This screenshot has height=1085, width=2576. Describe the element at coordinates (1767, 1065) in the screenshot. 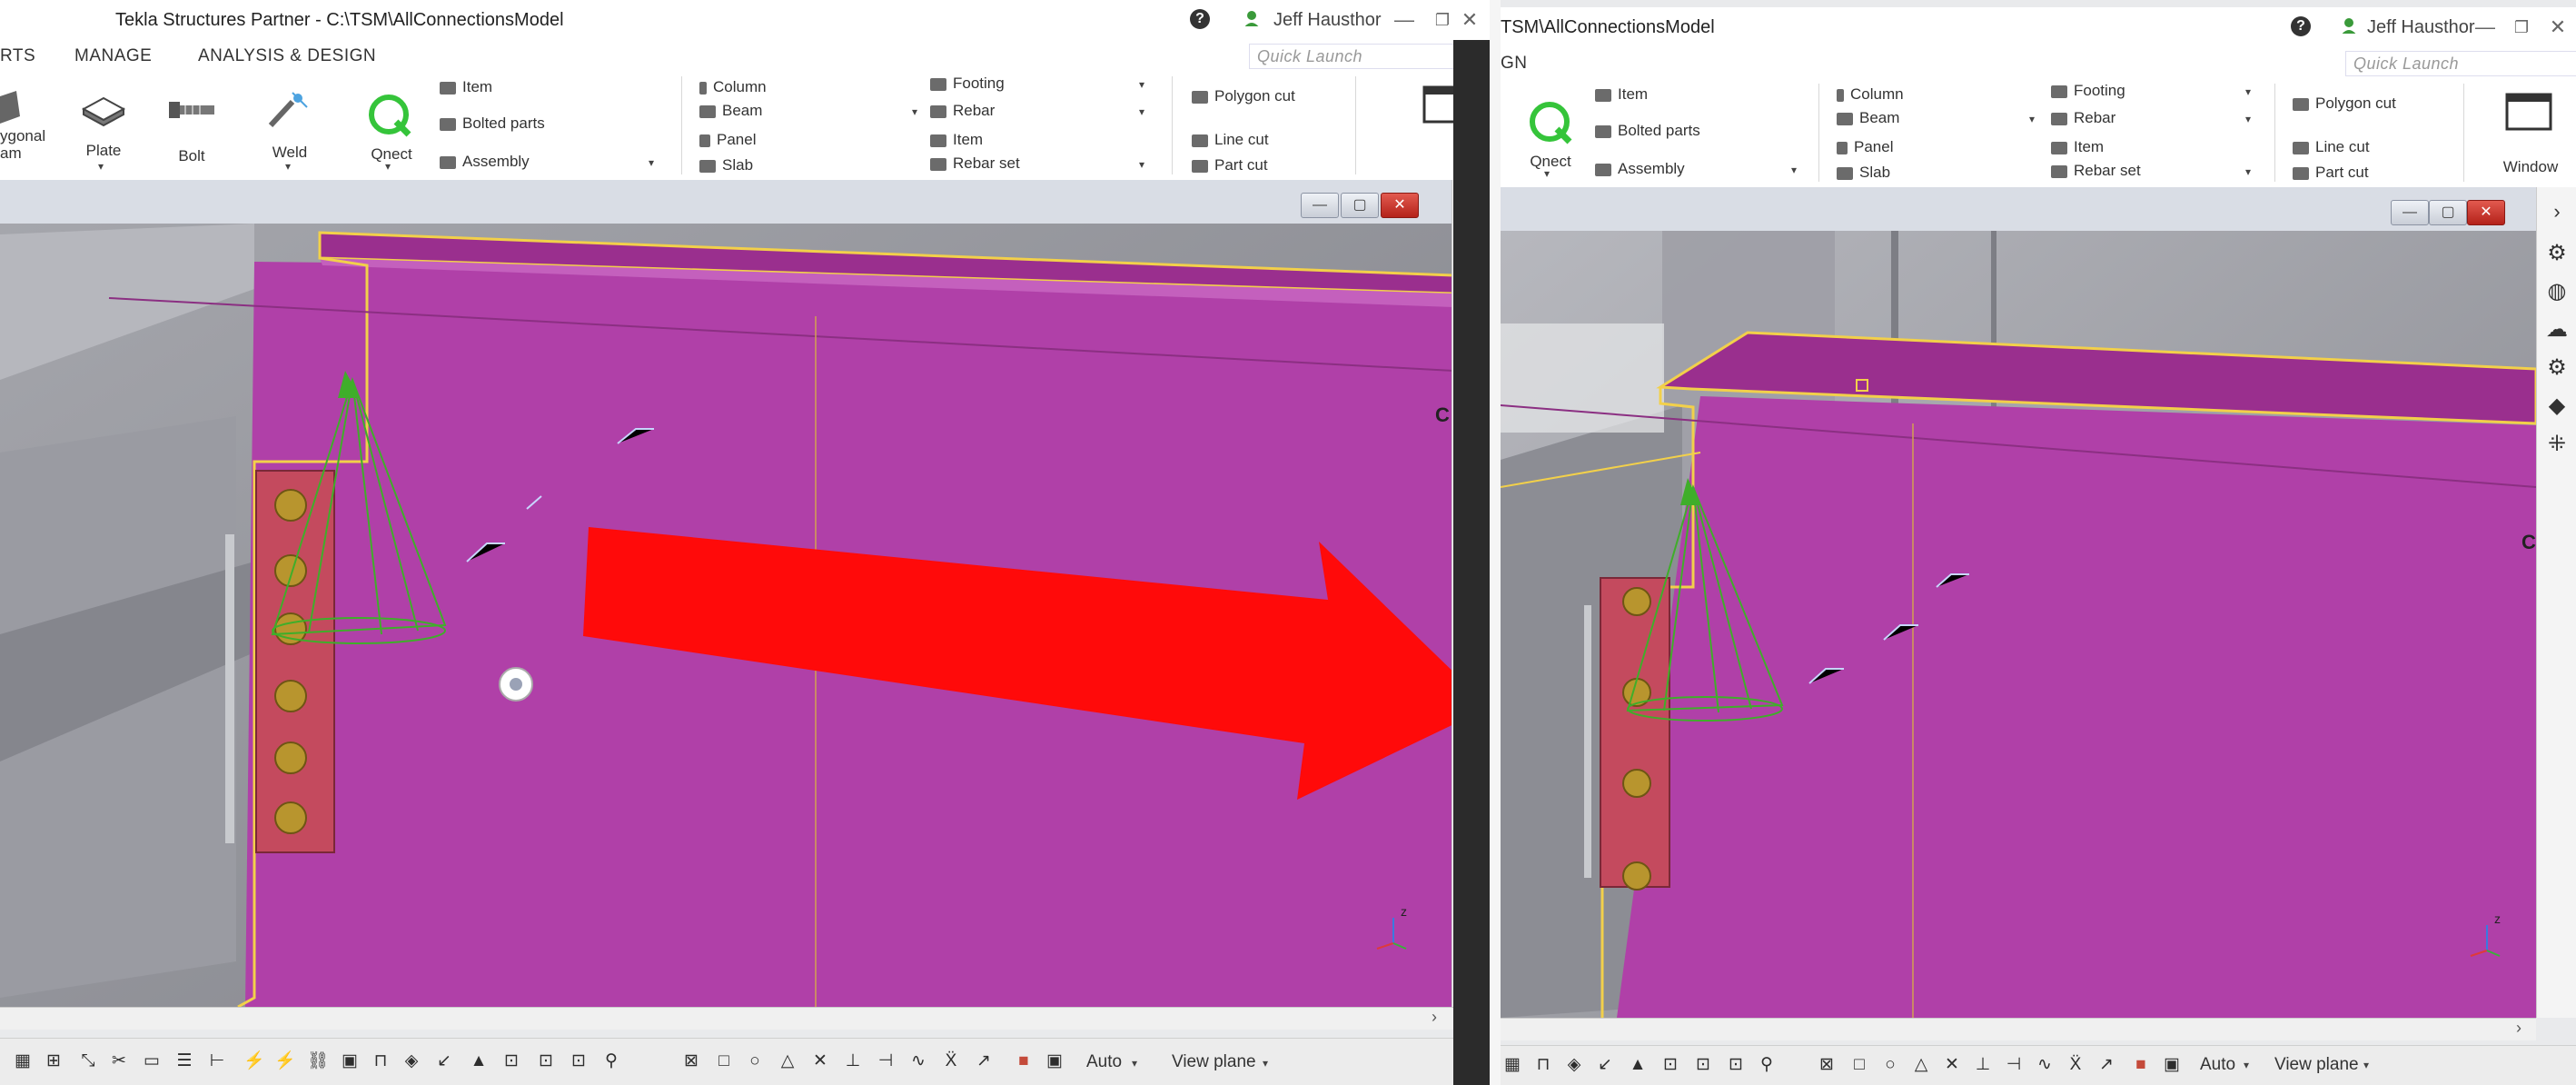

I see `search-icon-right: ⚲` at that location.